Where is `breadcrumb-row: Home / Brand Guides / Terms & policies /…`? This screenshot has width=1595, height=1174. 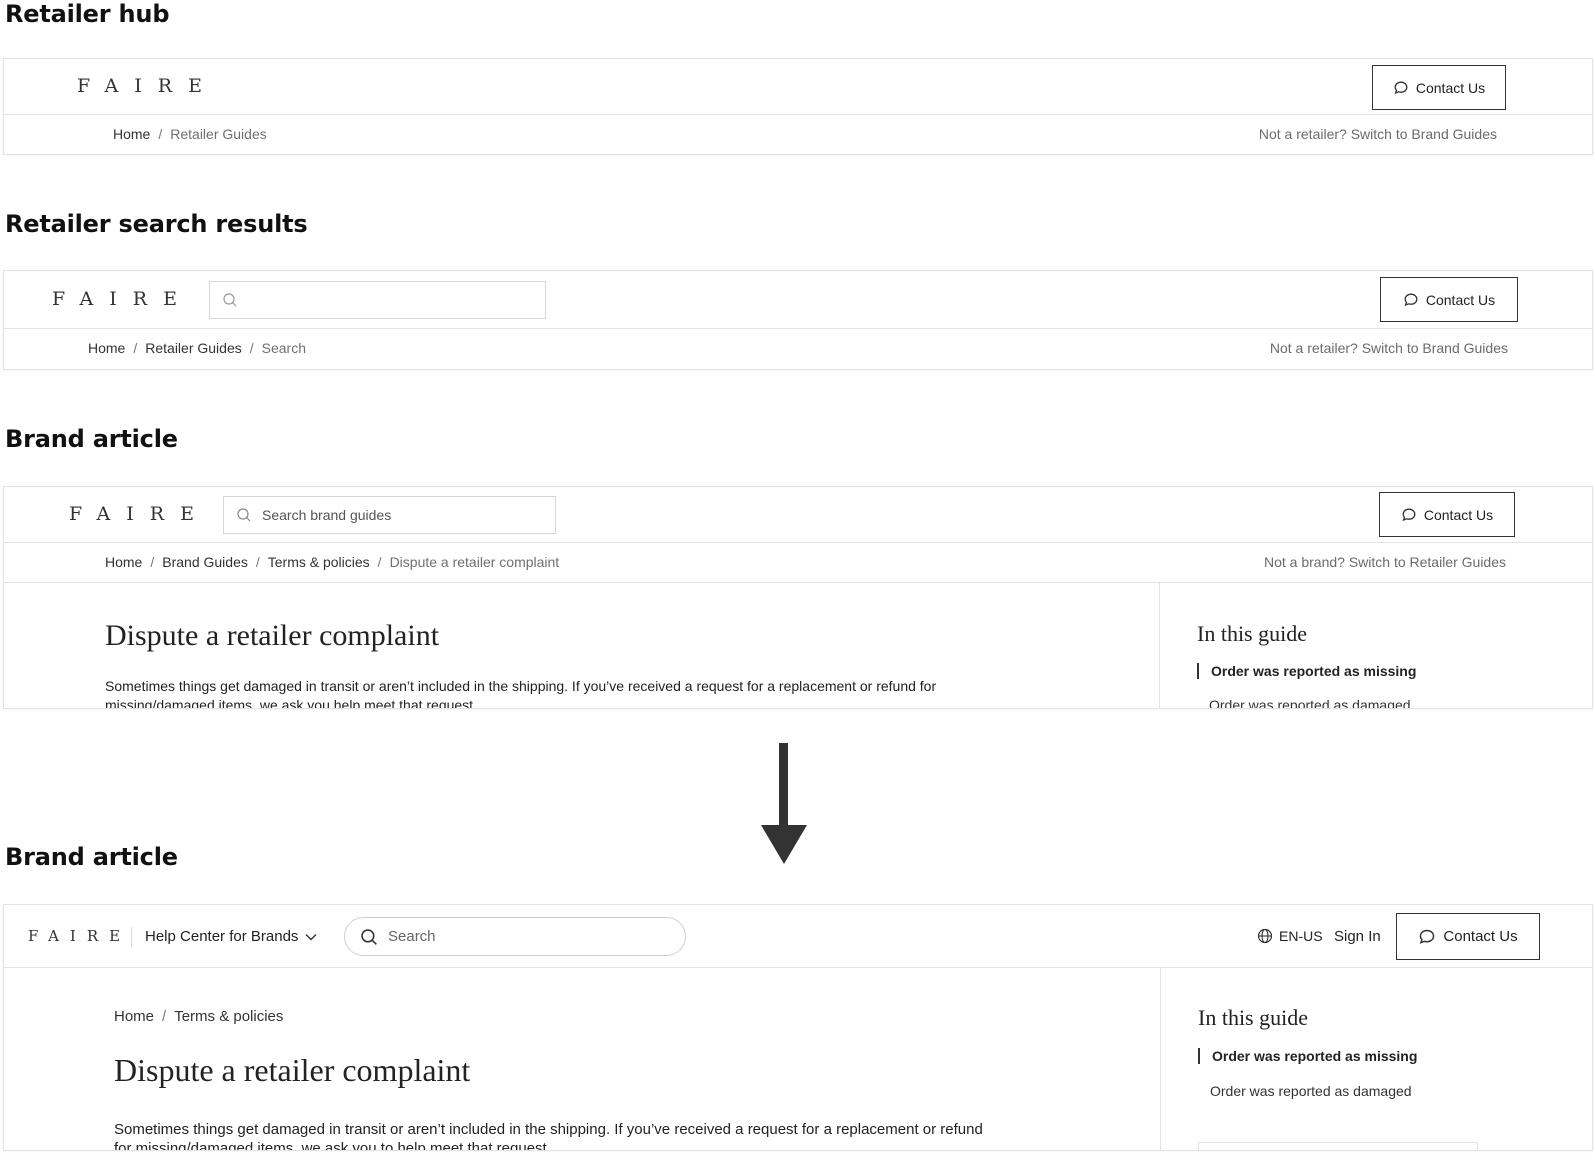
breadcrumb-row: Home / Brand Guides / Terms & policies /… is located at coordinates (798, 563).